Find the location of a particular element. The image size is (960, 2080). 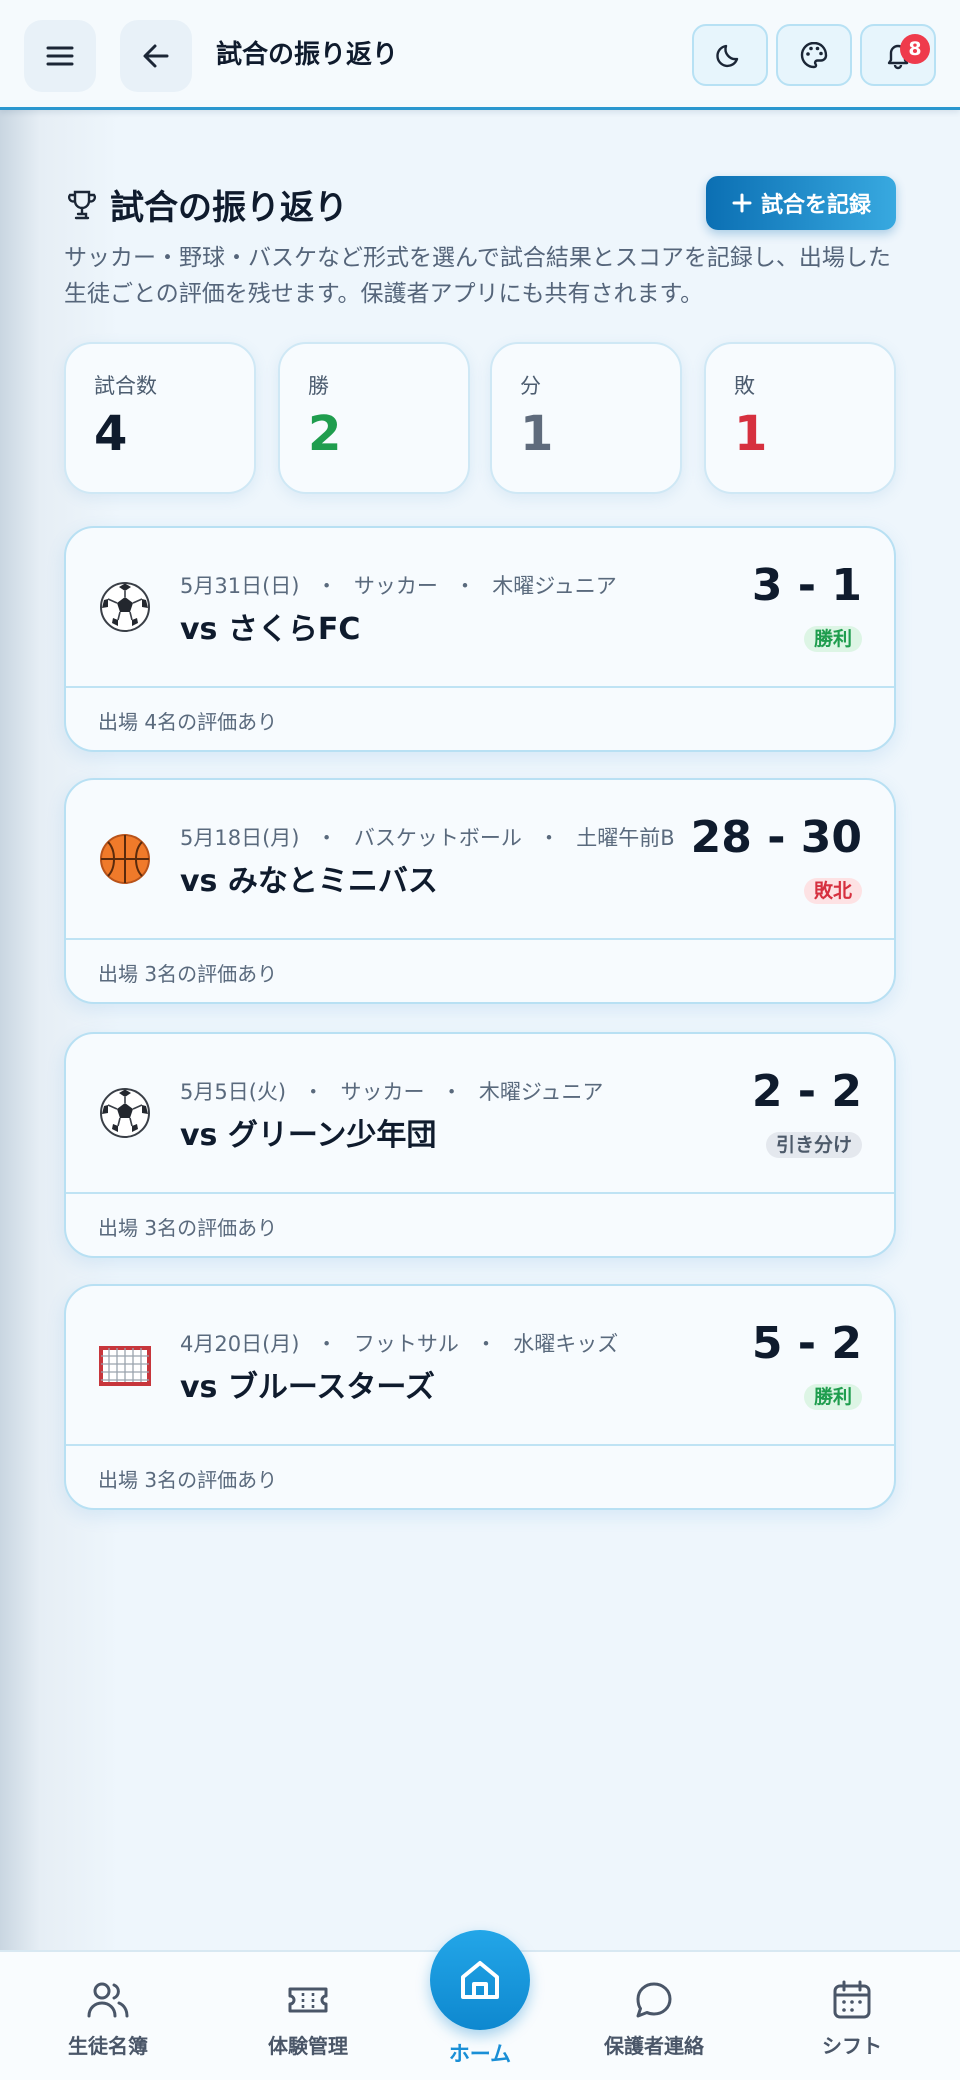

match-team: 土曜午前B is located at coordinates (625, 838).